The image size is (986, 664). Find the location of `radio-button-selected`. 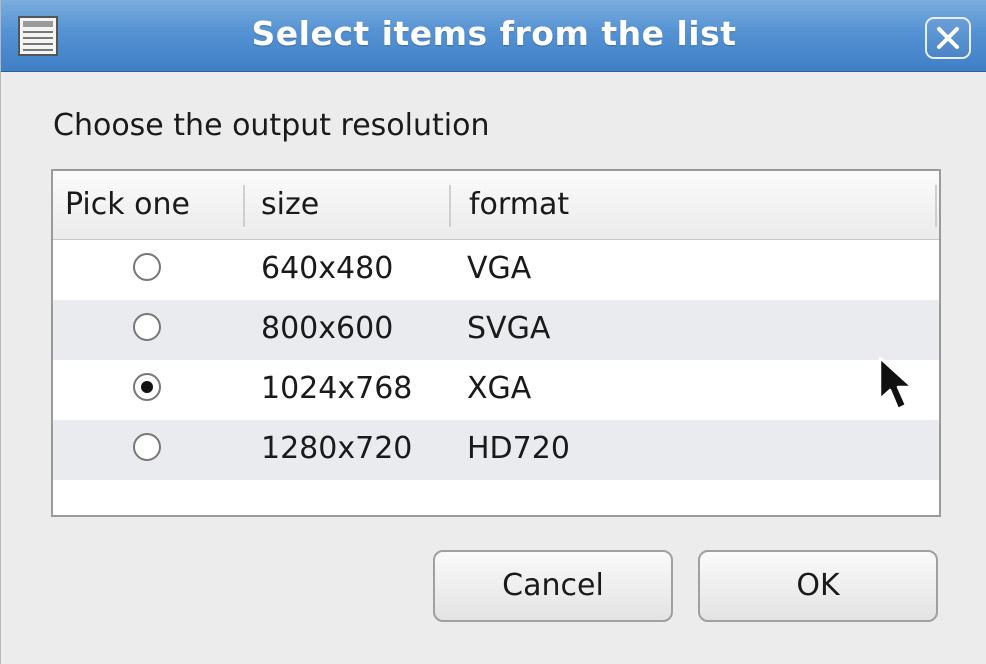

radio-button-selected is located at coordinates (147, 387).